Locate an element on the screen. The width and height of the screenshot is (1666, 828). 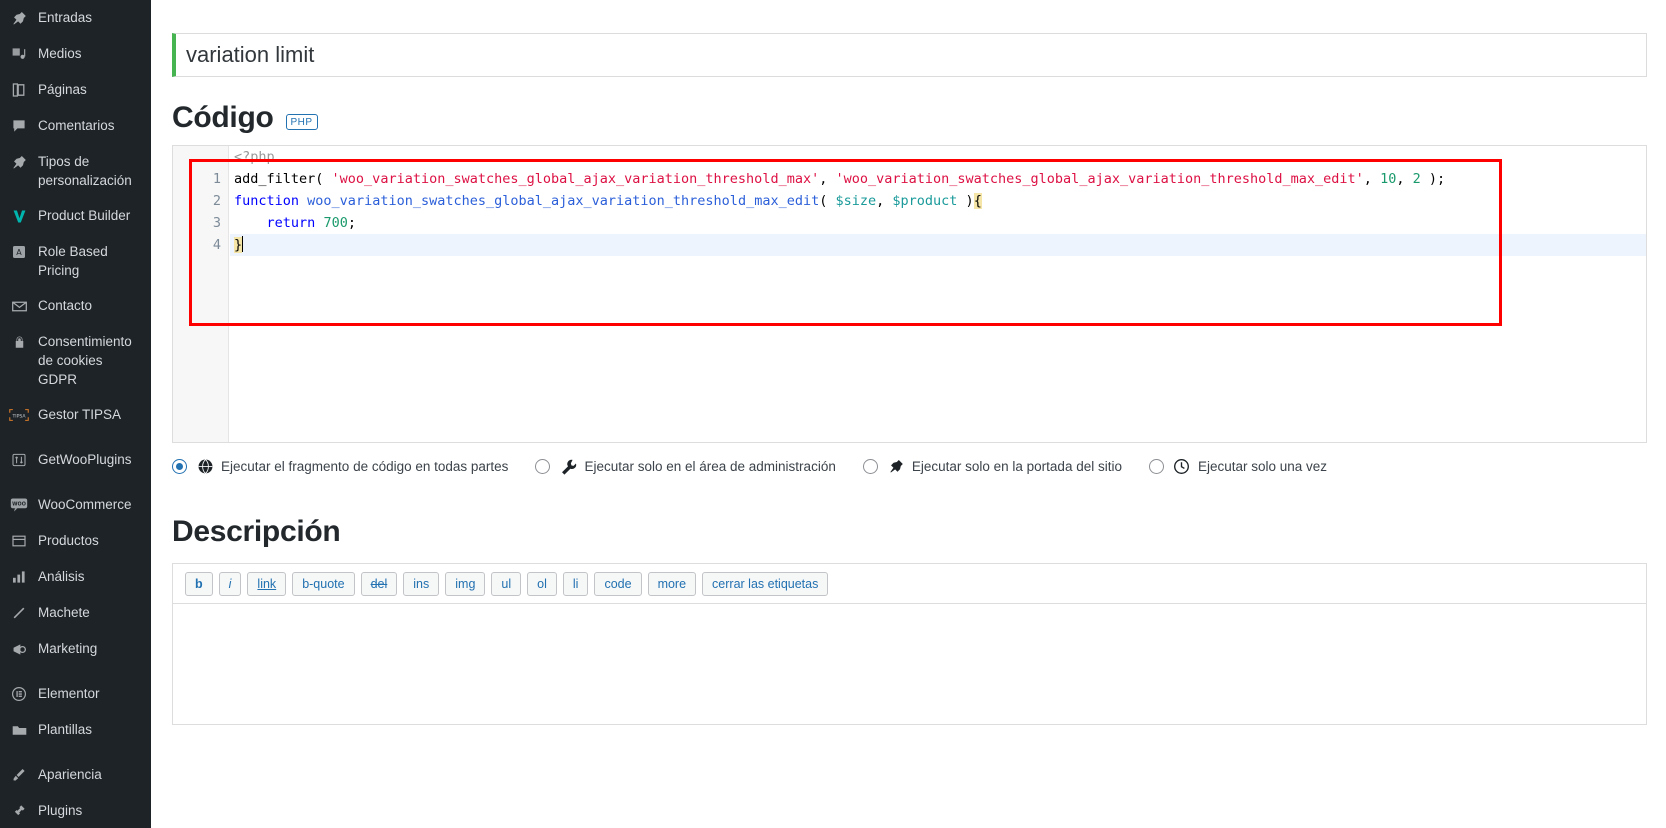
role-pricing-icon: A is located at coordinates (19, 252).